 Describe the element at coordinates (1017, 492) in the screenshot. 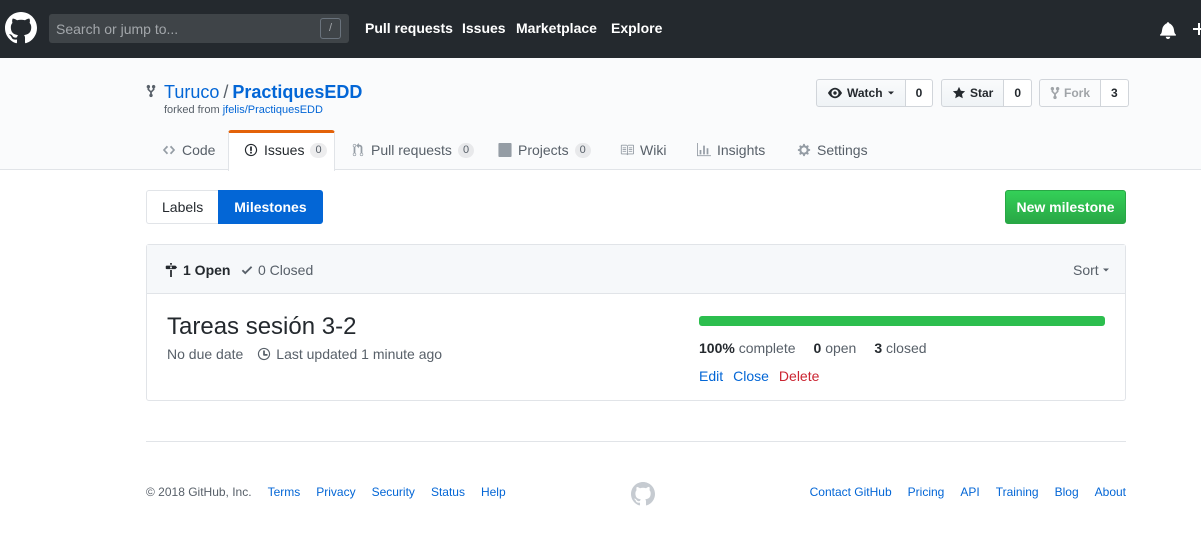

I see `footer-link-training: Training` at that location.